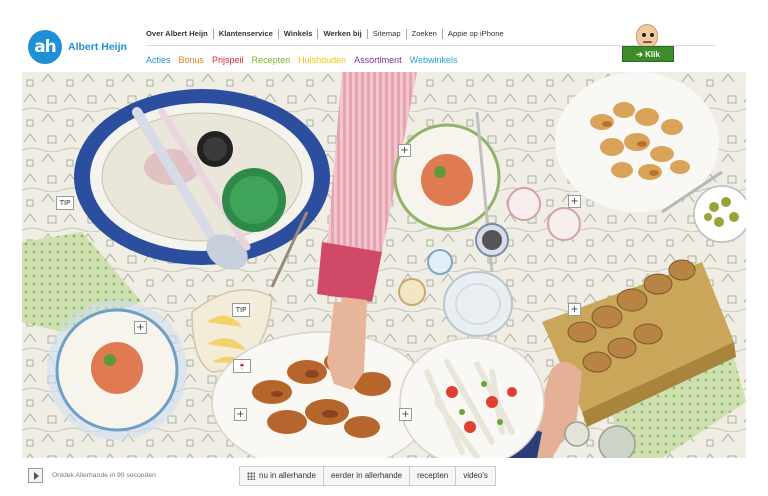  I want to click on play-video-button, so click(35, 475).